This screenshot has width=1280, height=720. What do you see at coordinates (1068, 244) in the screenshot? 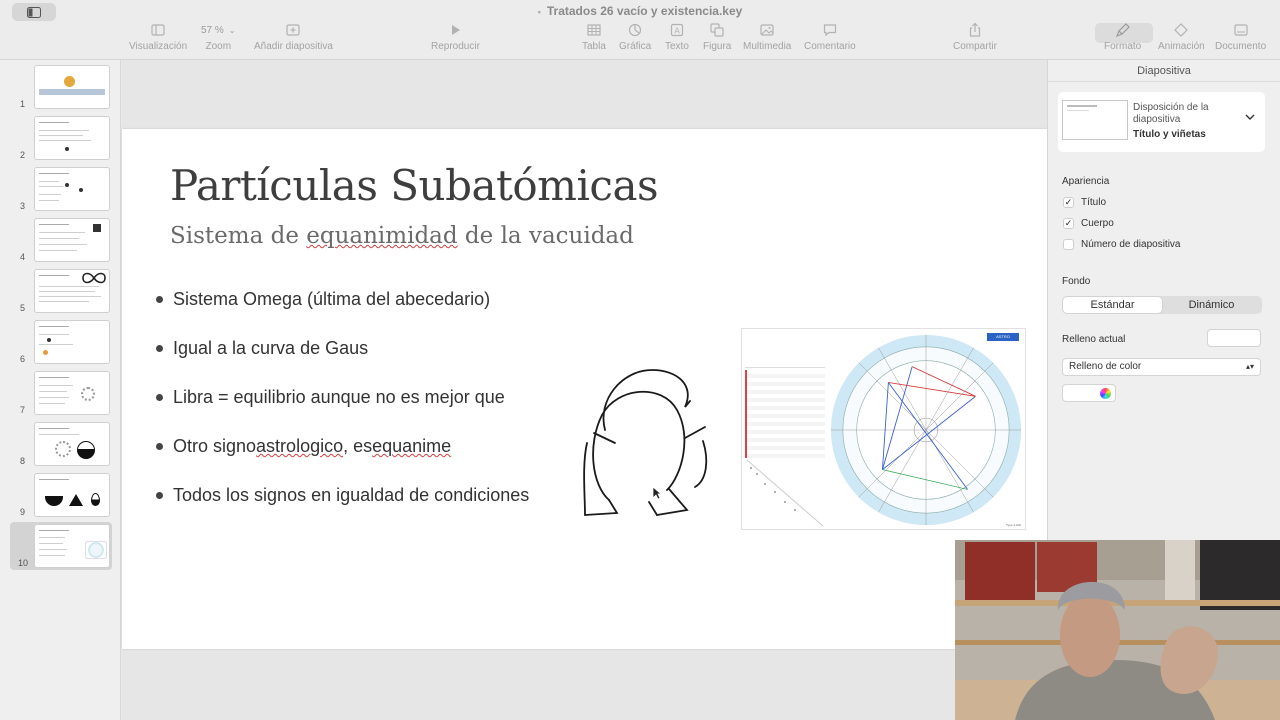
I see `checkbox-empty` at bounding box center [1068, 244].